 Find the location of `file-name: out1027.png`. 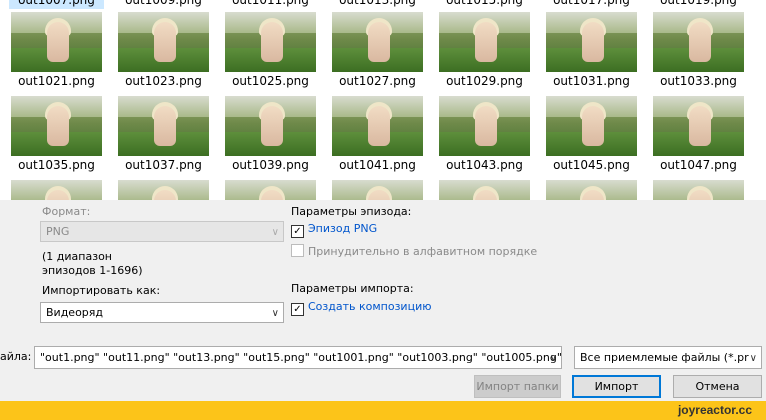

file-name: out1027.png is located at coordinates (377, 81).